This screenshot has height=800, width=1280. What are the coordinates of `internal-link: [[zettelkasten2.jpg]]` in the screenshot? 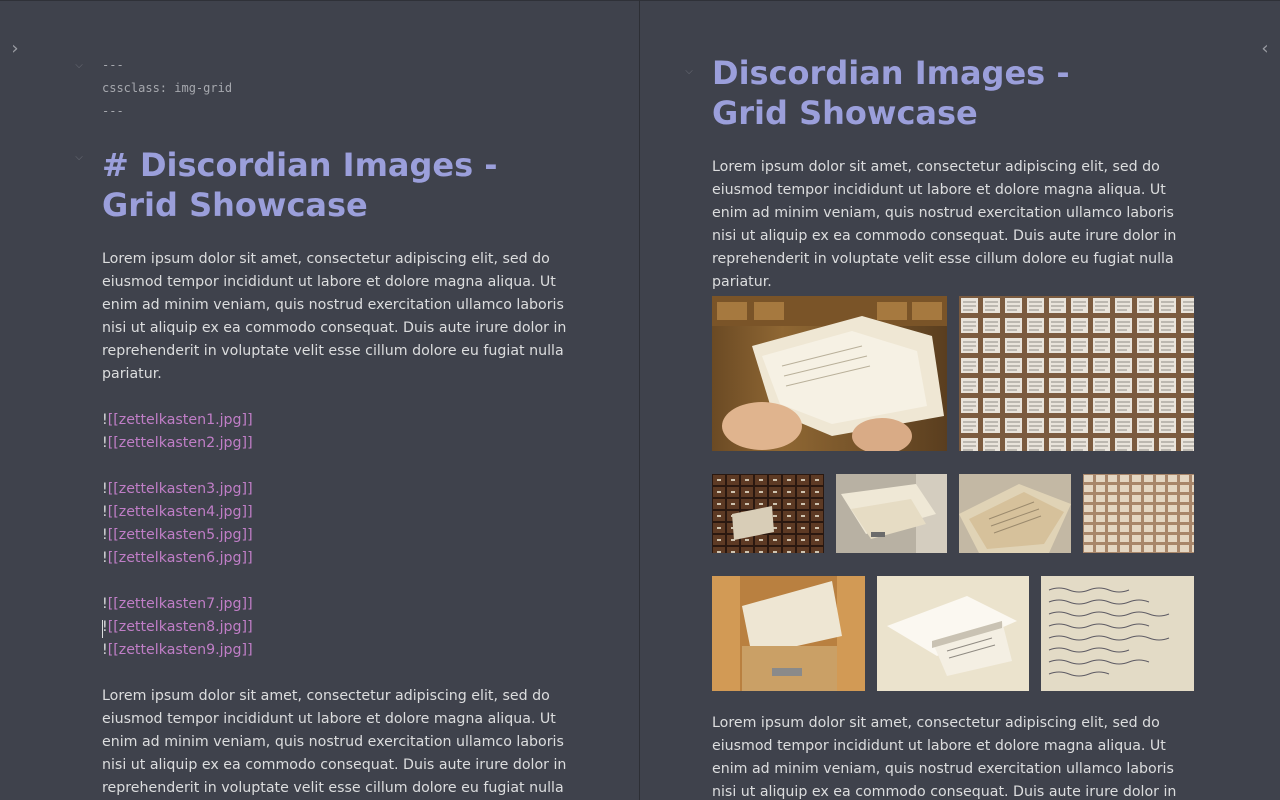 It's located at (180, 443).